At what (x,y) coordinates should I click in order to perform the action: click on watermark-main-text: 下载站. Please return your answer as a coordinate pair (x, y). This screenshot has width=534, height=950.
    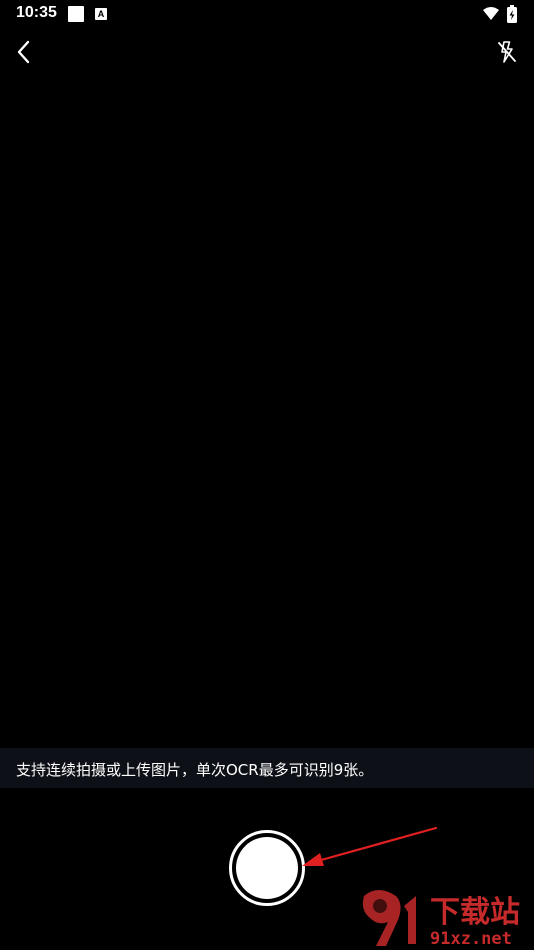
    Looking at the image, I should click on (475, 912).